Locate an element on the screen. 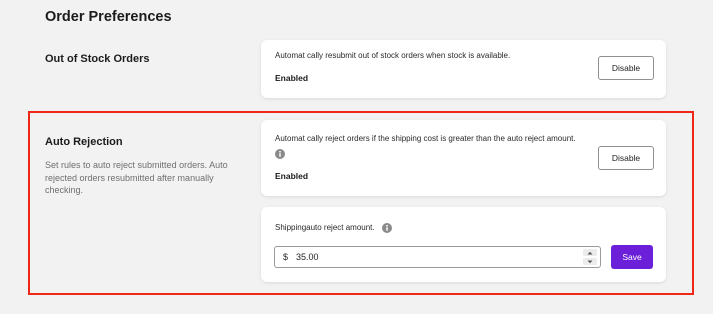  auto-rejection-disable-button: Disable is located at coordinates (626, 158).